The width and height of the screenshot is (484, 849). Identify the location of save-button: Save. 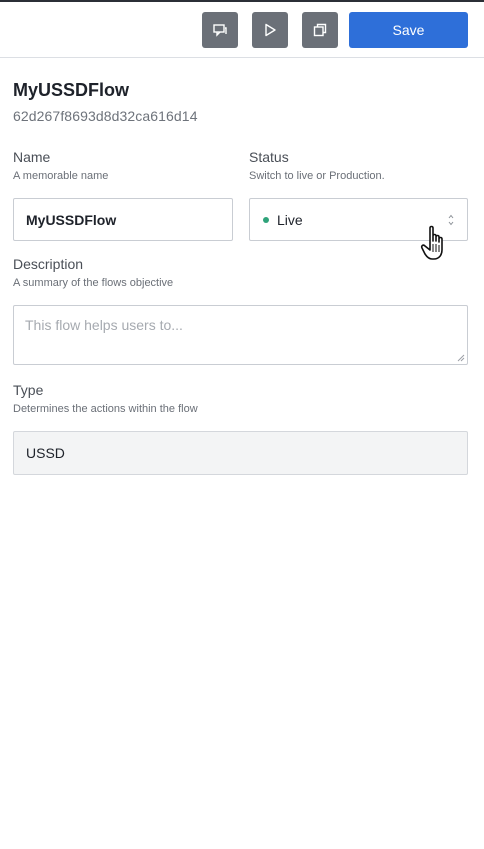
(408, 30).